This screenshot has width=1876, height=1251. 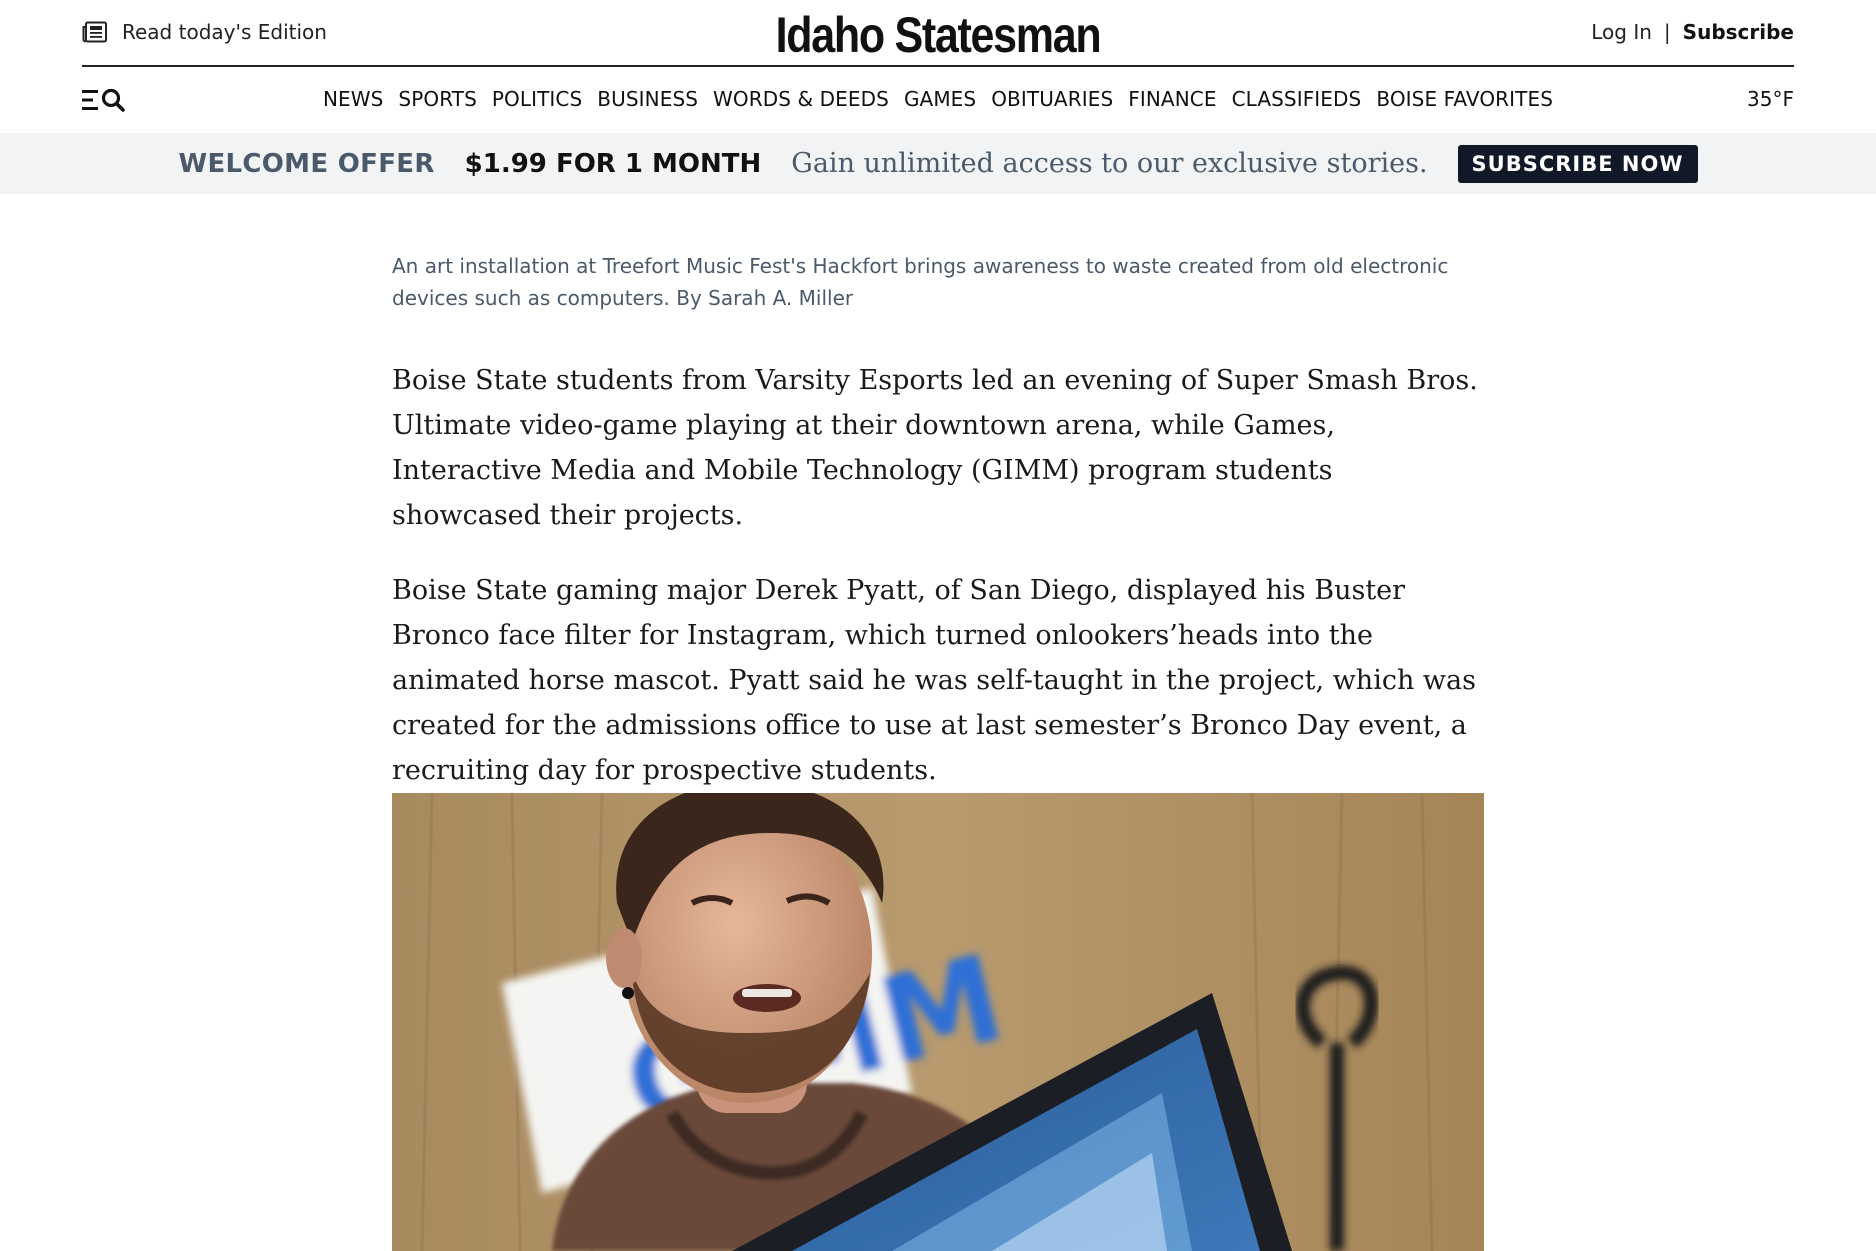 What do you see at coordinates (1172, 99) in the screenshot?
I see `nav-item-finance: FINANCE` at bounding box center [1172, 99].